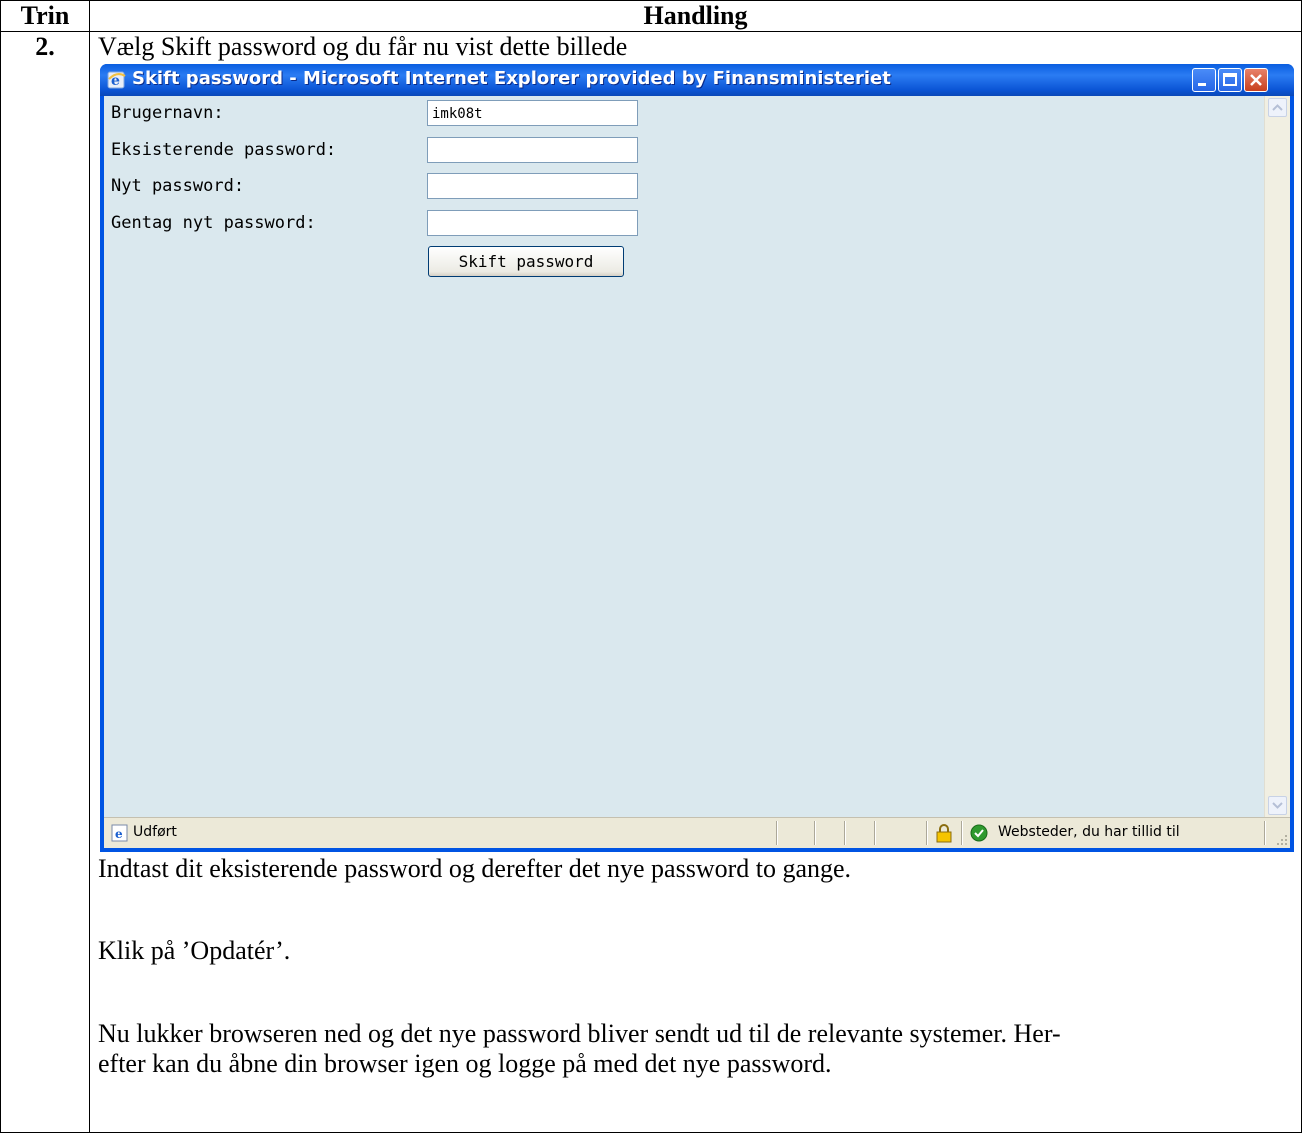 The height and width of the screenshot is (1133, 1303). Describe the element at coordinates (526, 261) in the screenshot. I see `change-password-button: Skift password` at that location.